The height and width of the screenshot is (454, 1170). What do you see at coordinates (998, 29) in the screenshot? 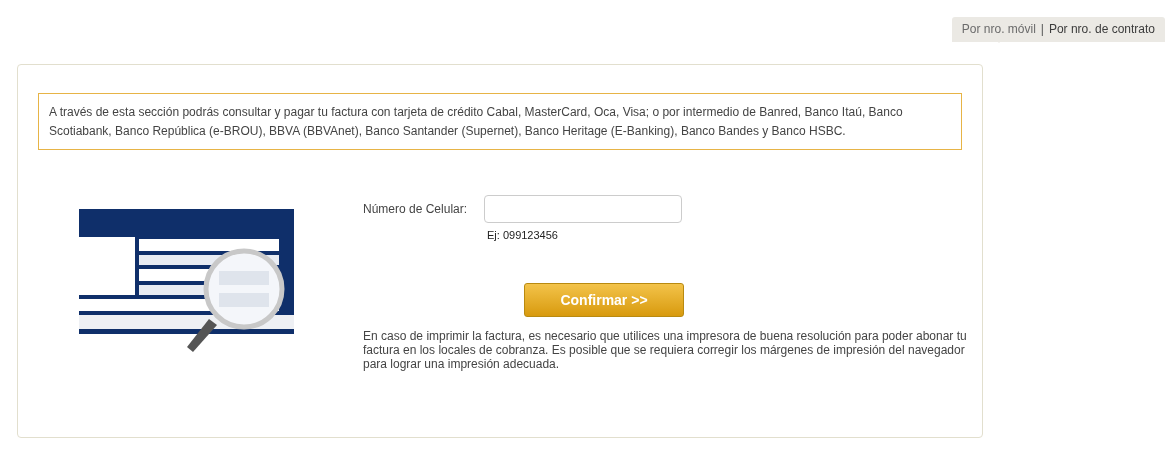
I see `tab: Por nro. móvil` at bounding box center [998, 29].